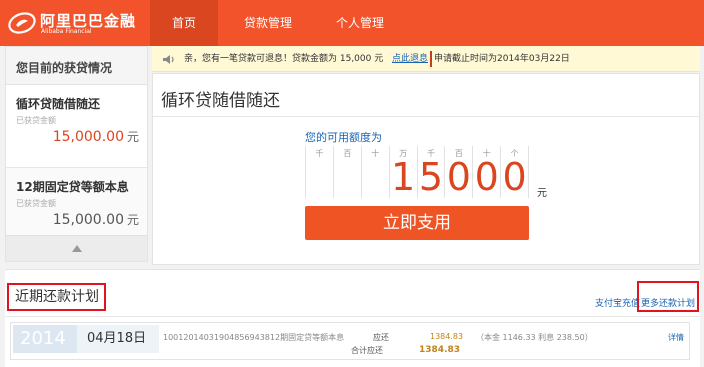 The image size is (704, 367). What do you see at coordinates (254, 337) in the screenshot?
I see `row-loan-id: 10012014031904856943812期固定贷等额本息` at bounding box center [254, 337].